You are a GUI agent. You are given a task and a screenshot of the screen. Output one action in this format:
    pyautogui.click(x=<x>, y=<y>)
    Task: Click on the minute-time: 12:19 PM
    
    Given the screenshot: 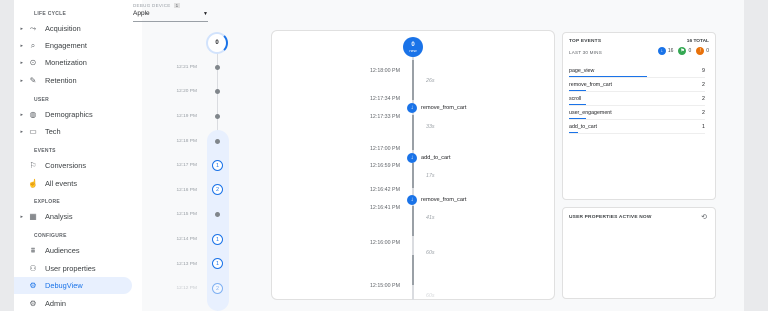 What is the action you would take?
    pyautogui.click(x=186, y=116)
    